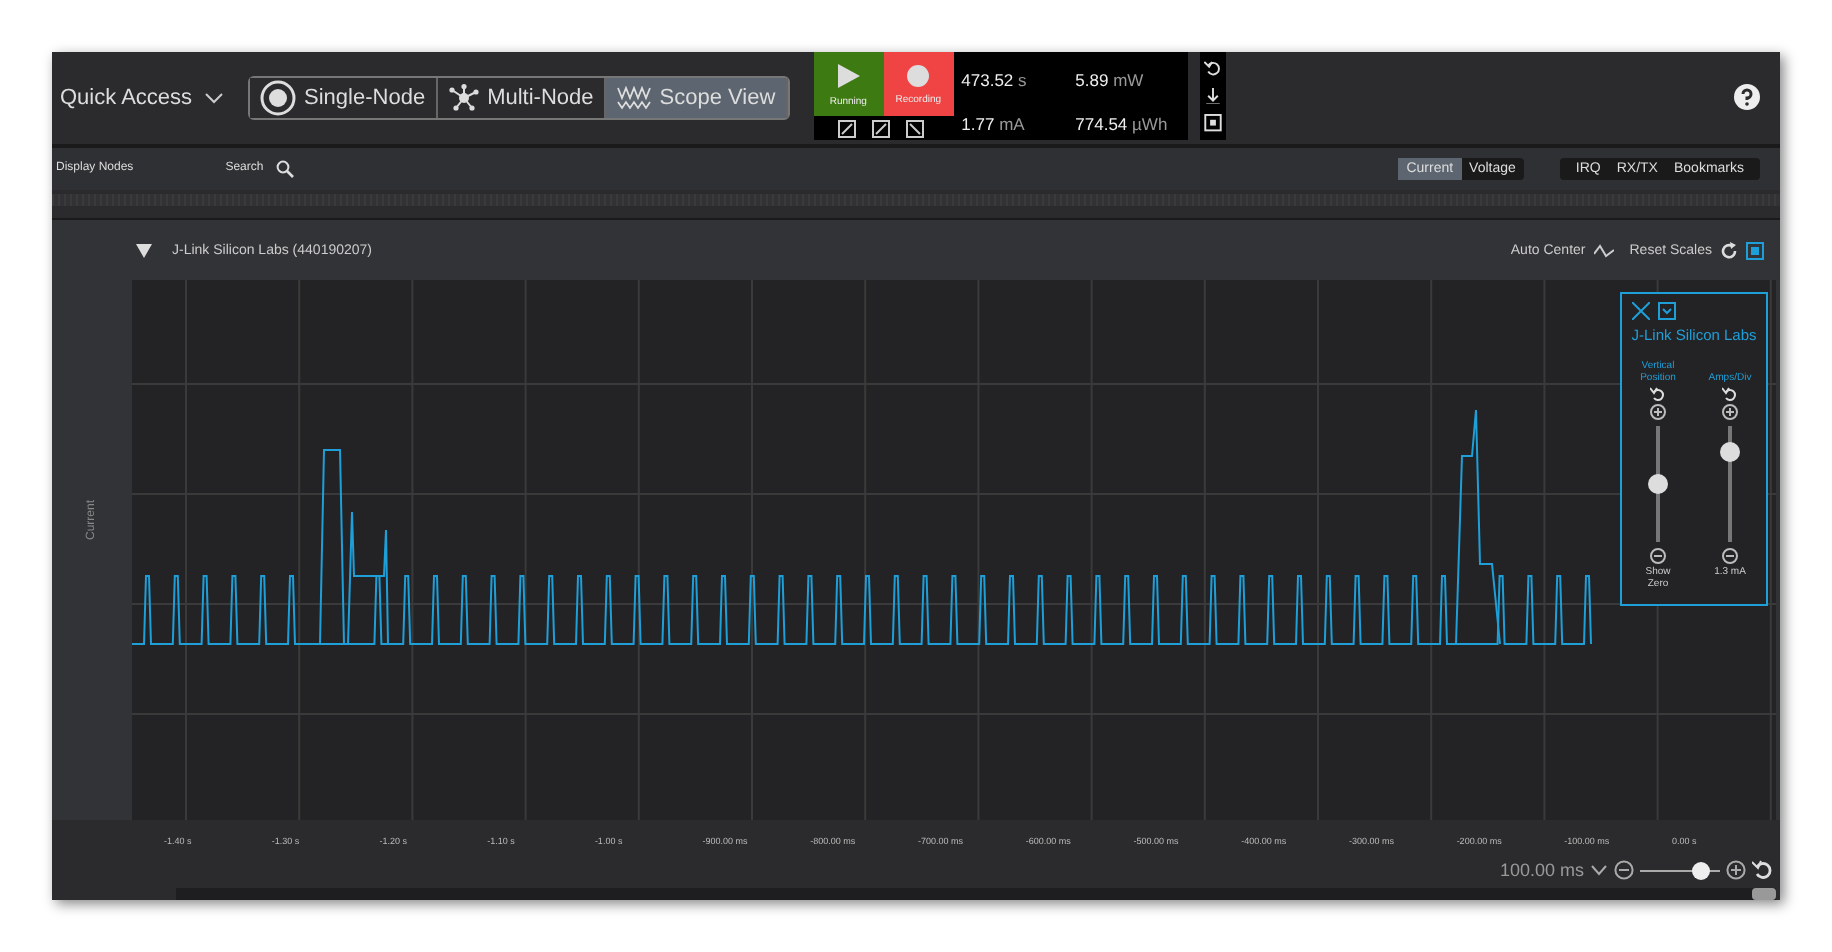 The image size is (1832, 952). Describe the element at coordinates (918, 75) in the screenshot. I see `record-icon` at that location.